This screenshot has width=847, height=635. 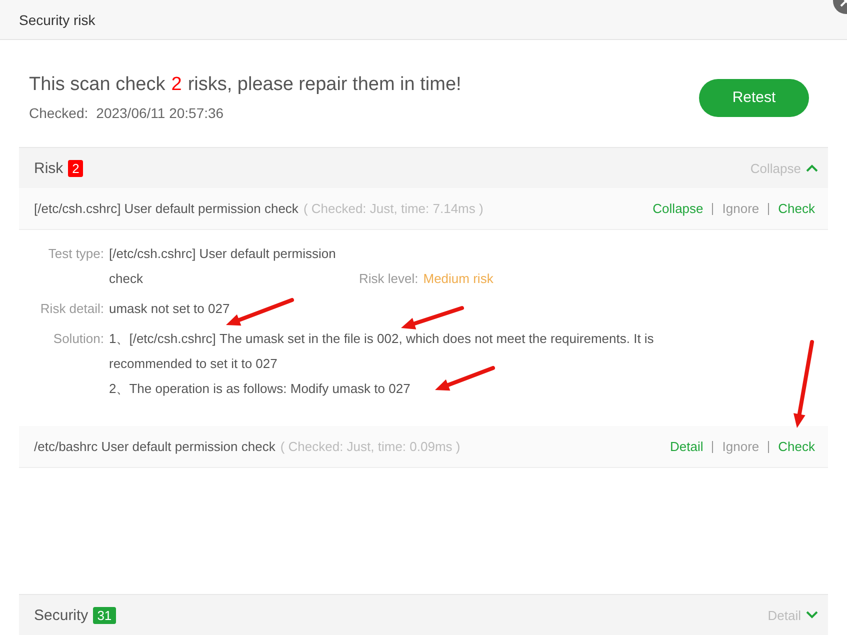 I want to click on action-link: Detail, so click(x=687, y=446).